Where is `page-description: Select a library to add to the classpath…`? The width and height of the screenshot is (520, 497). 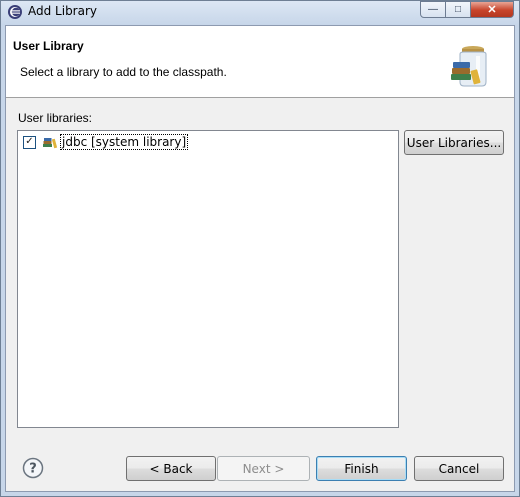 page-description: Select a library to add to the classpath… is located at coordinates (123, 72).